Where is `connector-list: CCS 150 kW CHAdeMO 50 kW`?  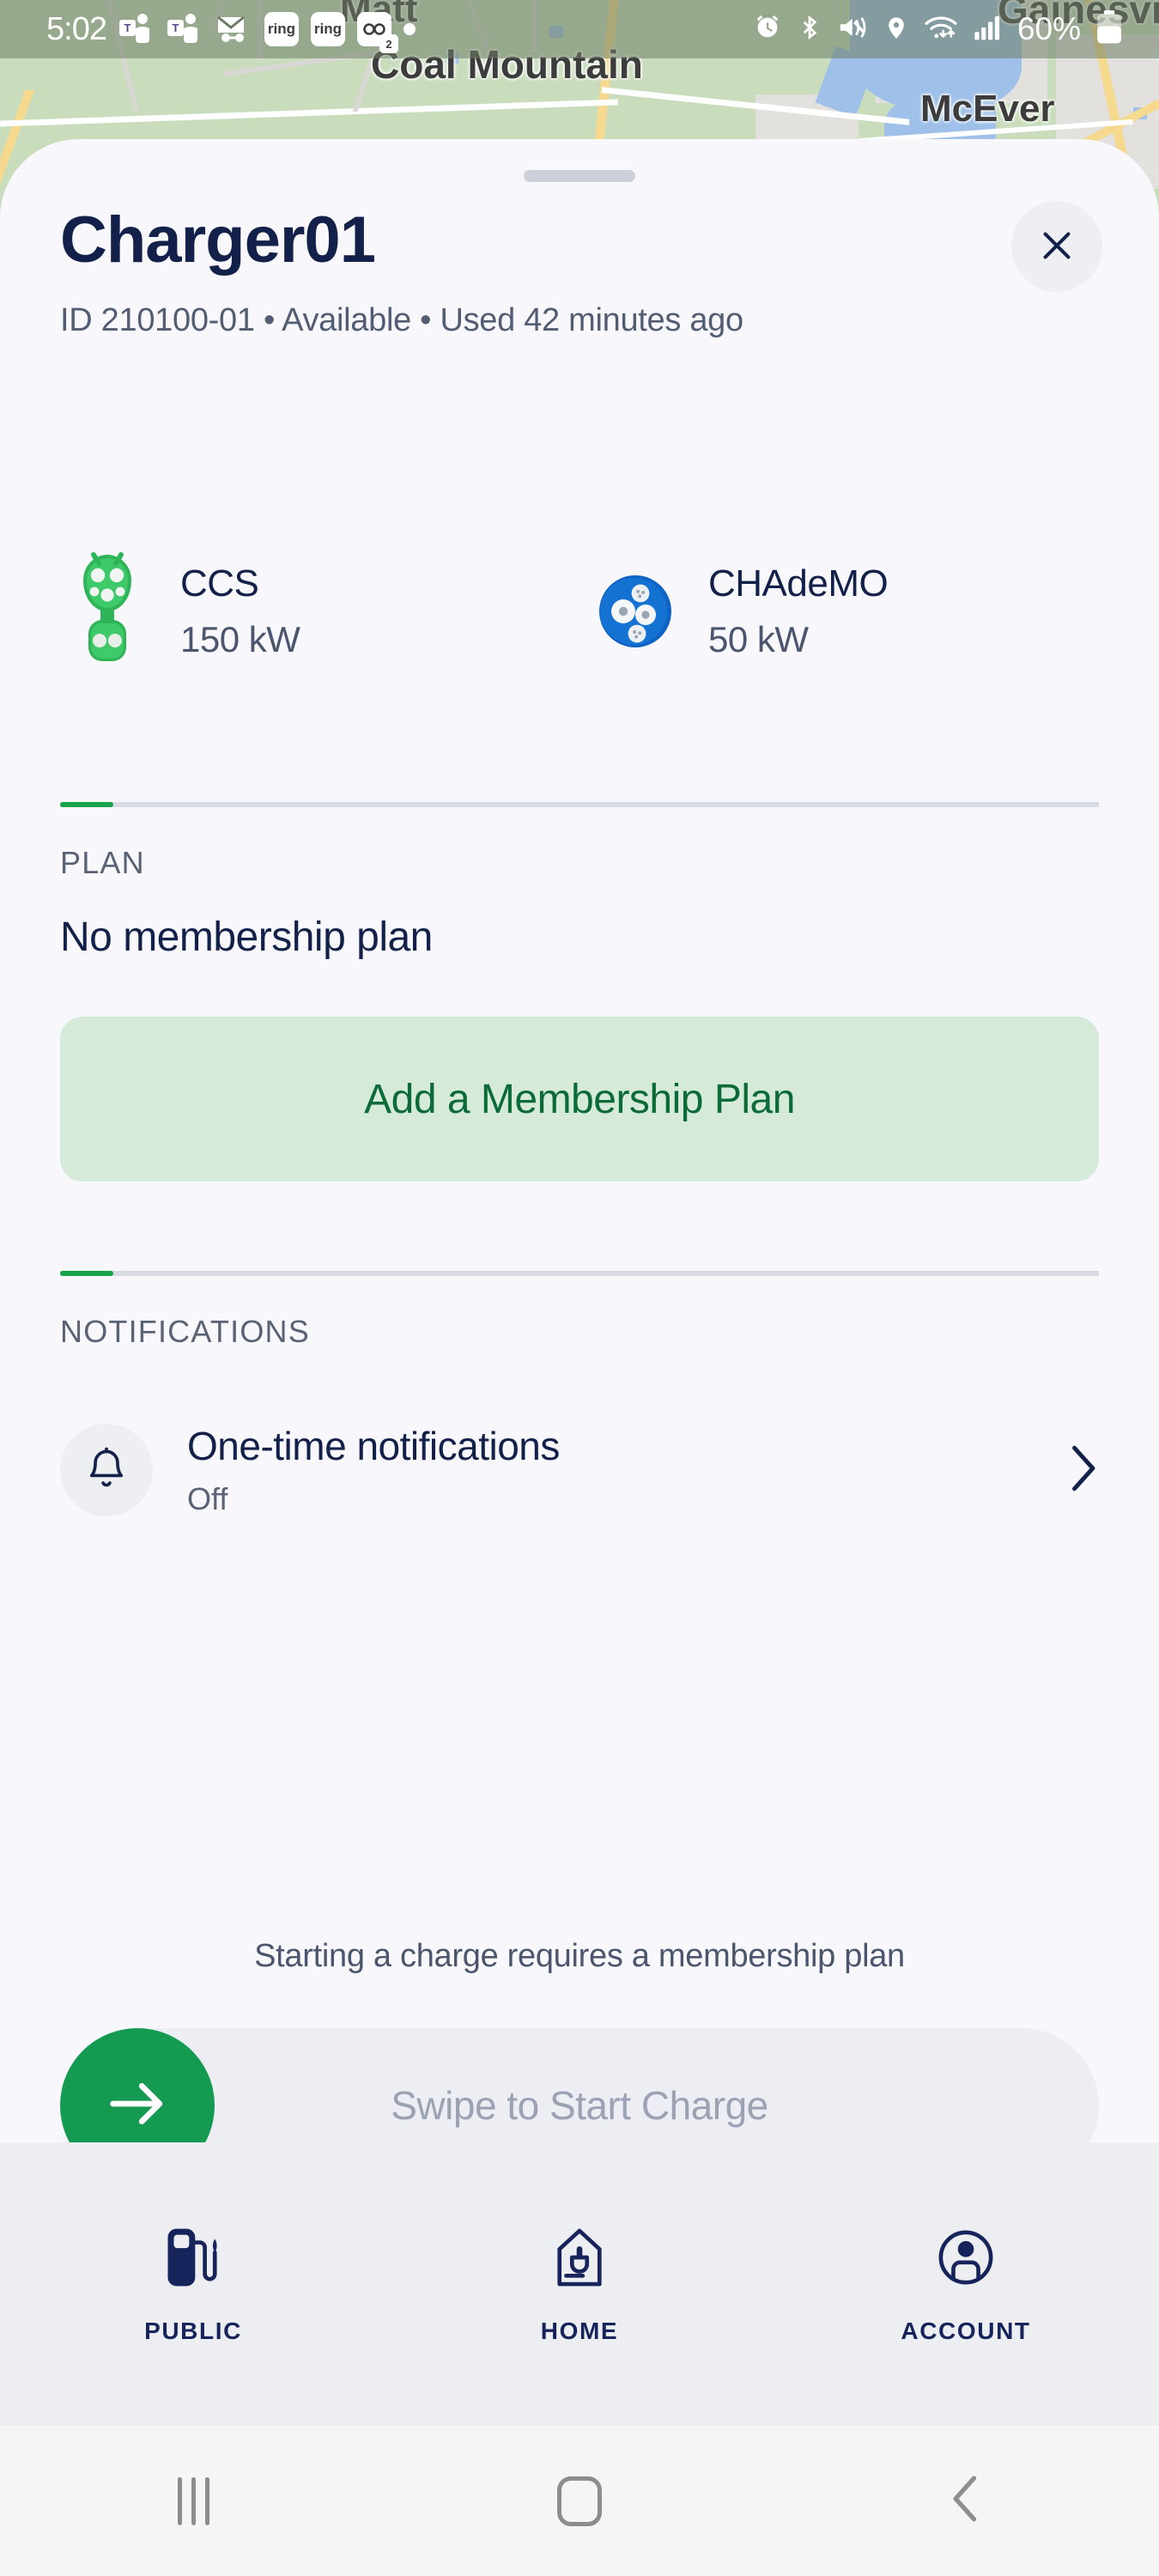 connector-list: CCS 150 kW CHAdeMO 50 kW is located at coordinates (579, 611).